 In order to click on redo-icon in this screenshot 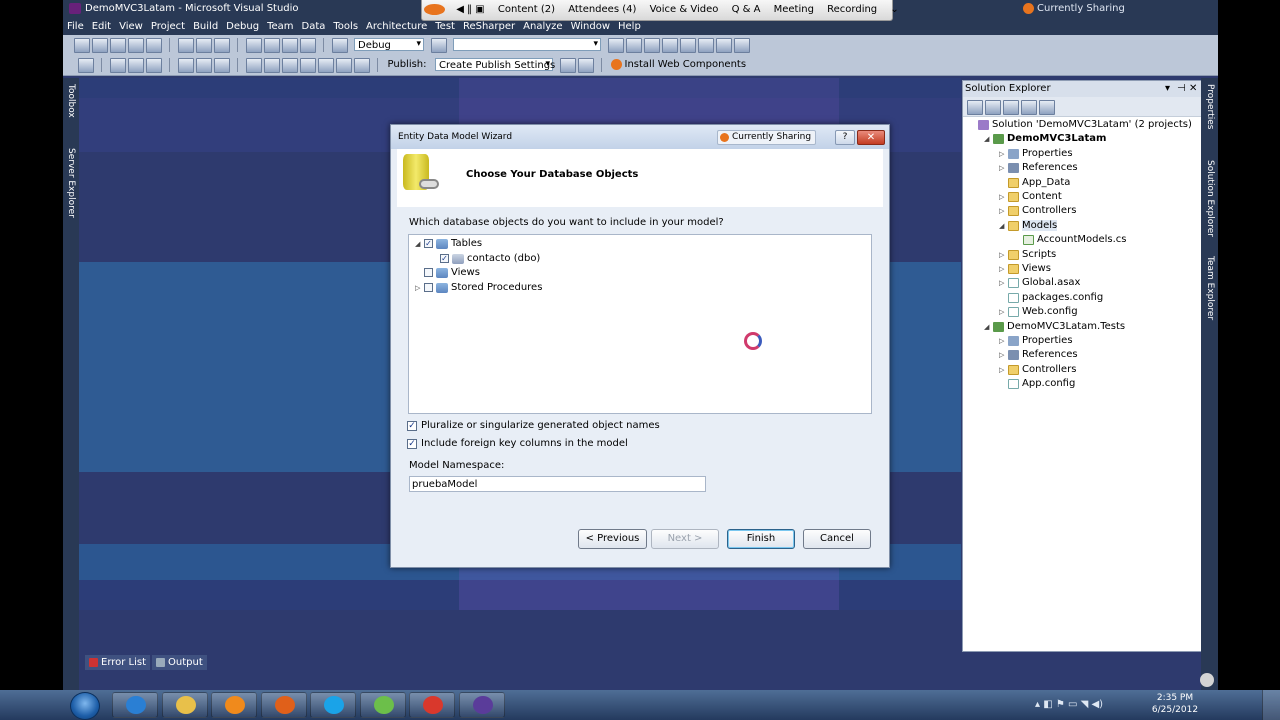, I will do `click(271, 45)`.